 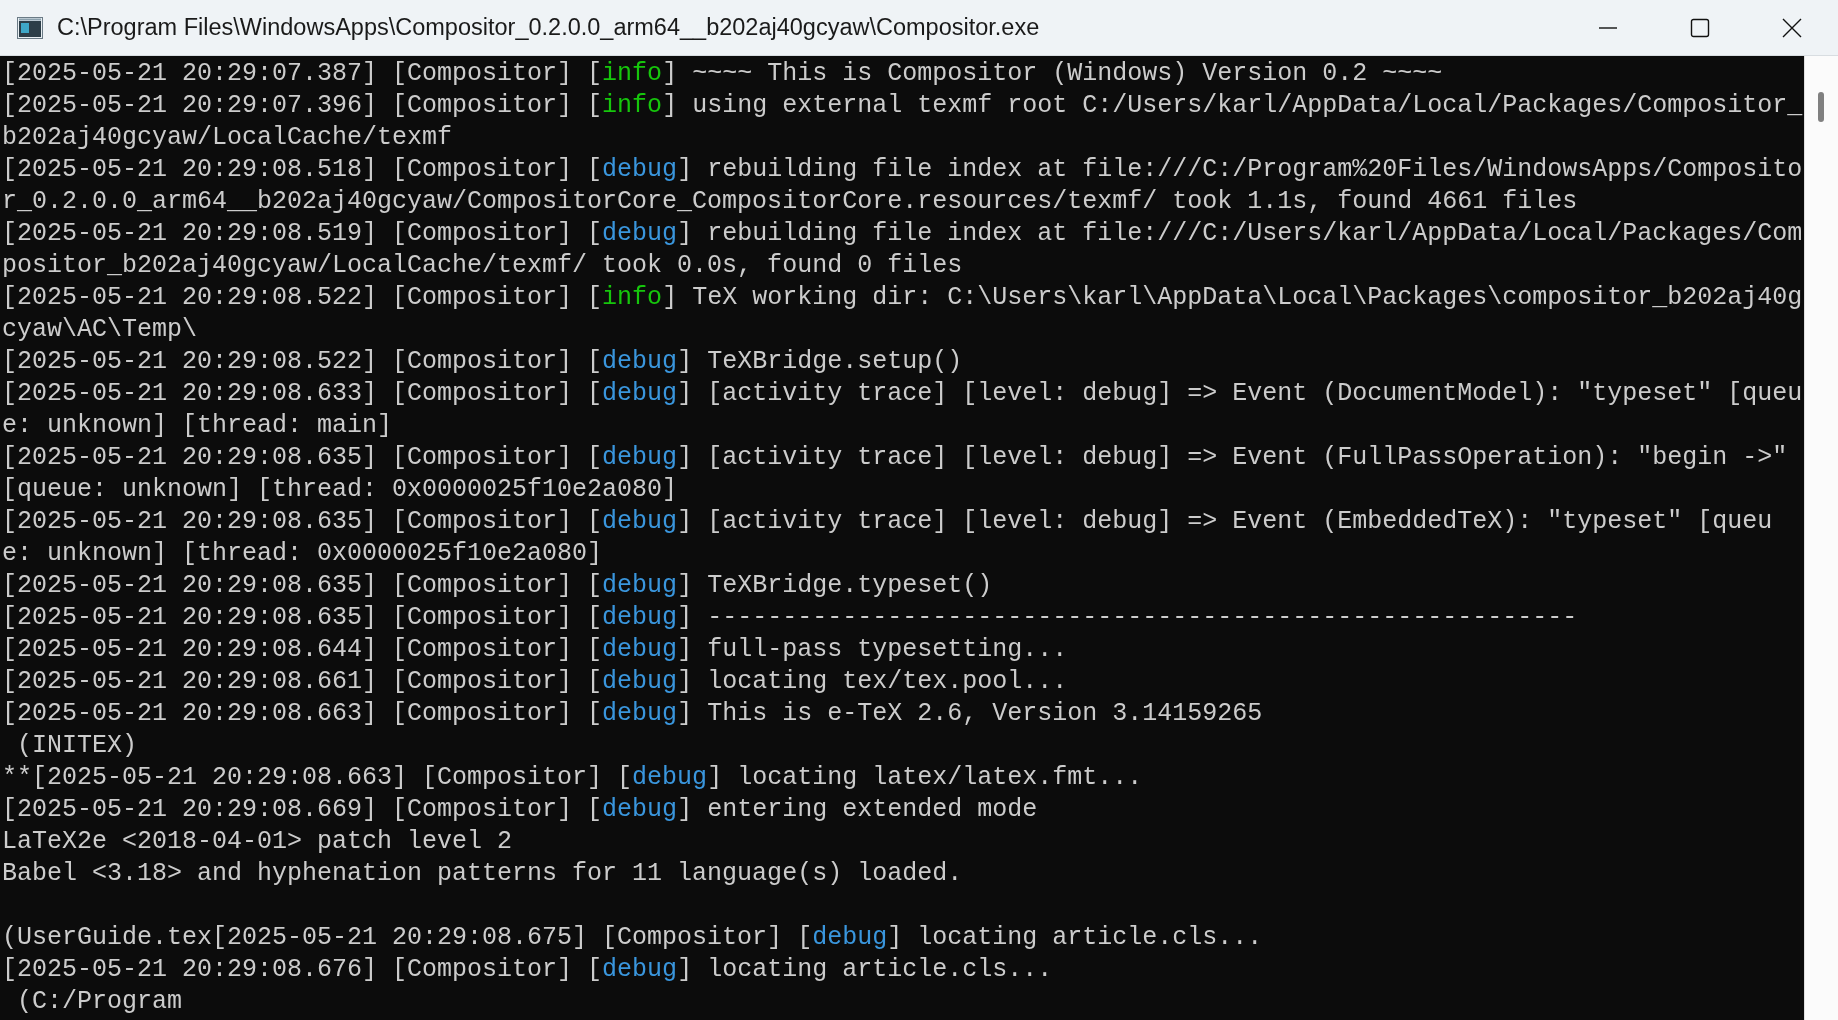 I want to click on log-line: [2025-05-21 20:29:08.663] [Compositor] [debug] This is e-TeX 2.6, Version 3.14159265, so click(x=633, y=714).